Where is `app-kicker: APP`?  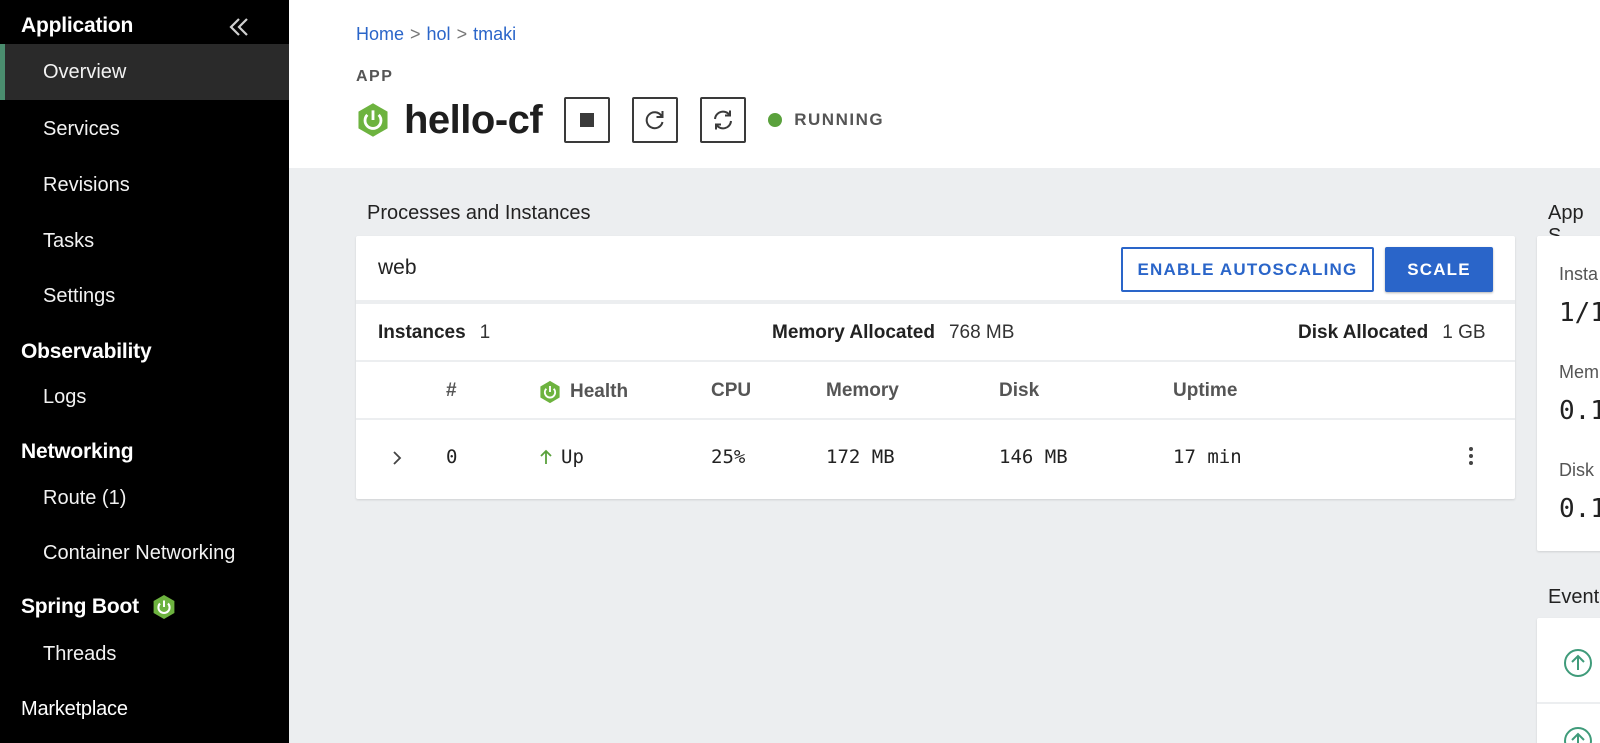
app-kicker: APP is located at coordinates (375, 76).